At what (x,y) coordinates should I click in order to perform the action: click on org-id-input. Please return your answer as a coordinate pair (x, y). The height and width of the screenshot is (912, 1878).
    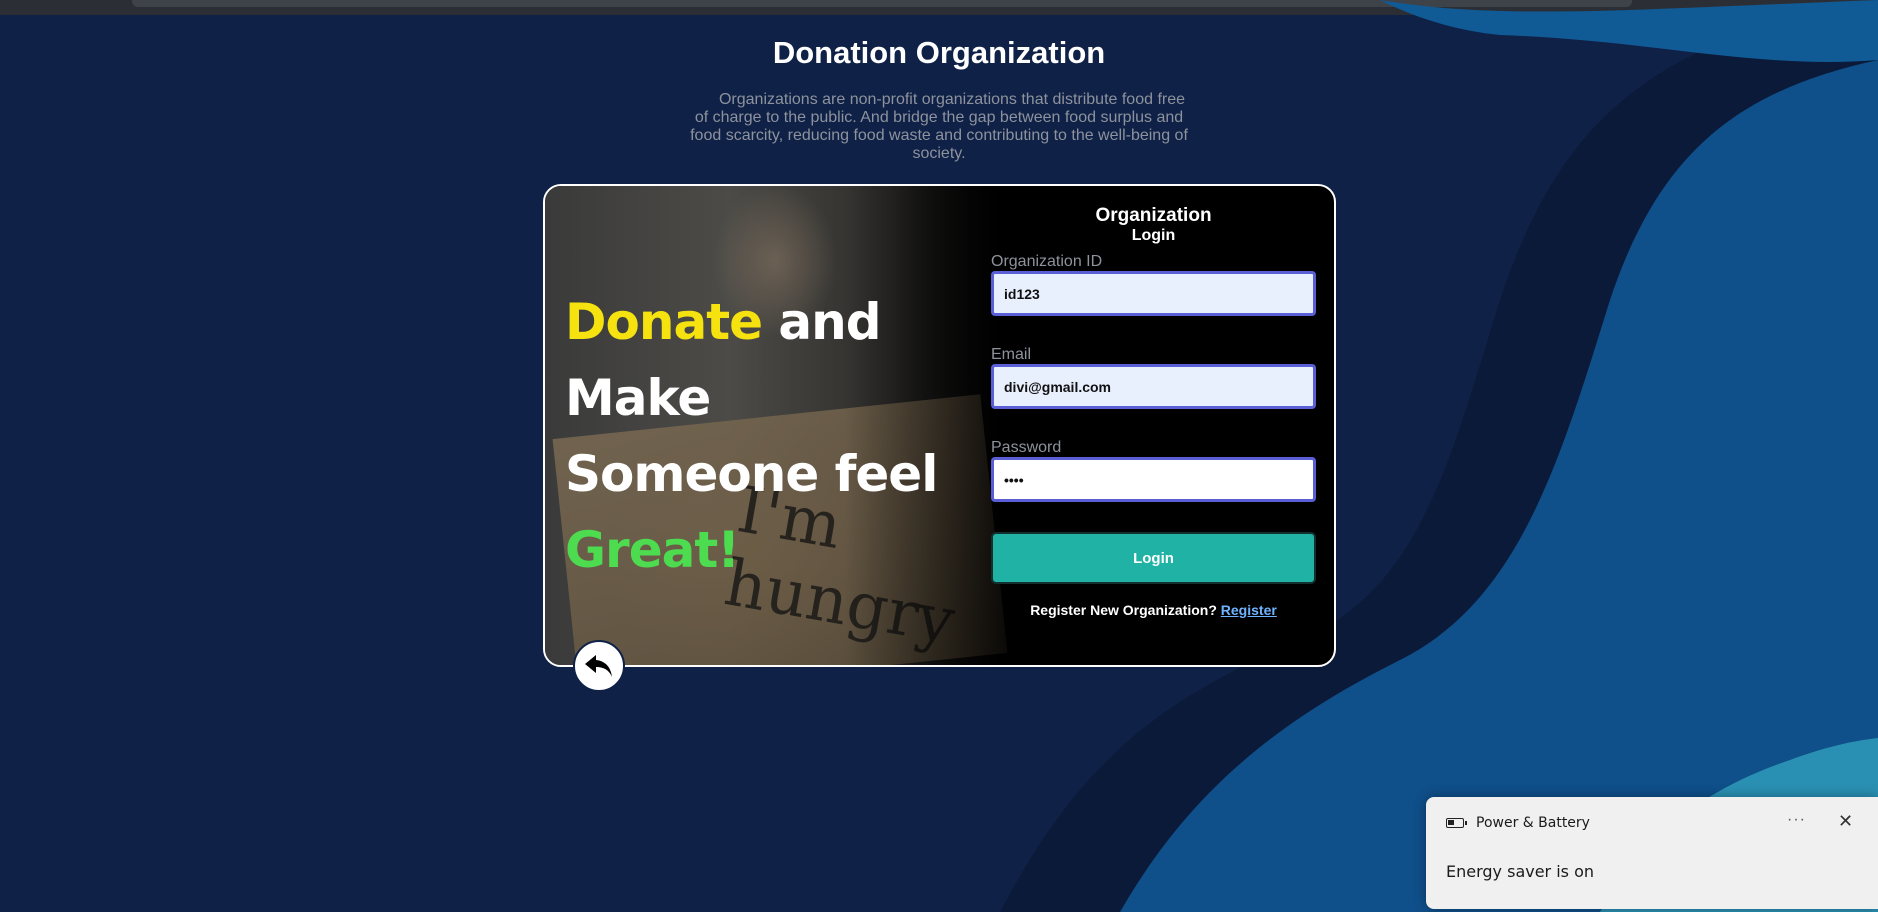
    Looking at the image, I should click on (1153, 293).